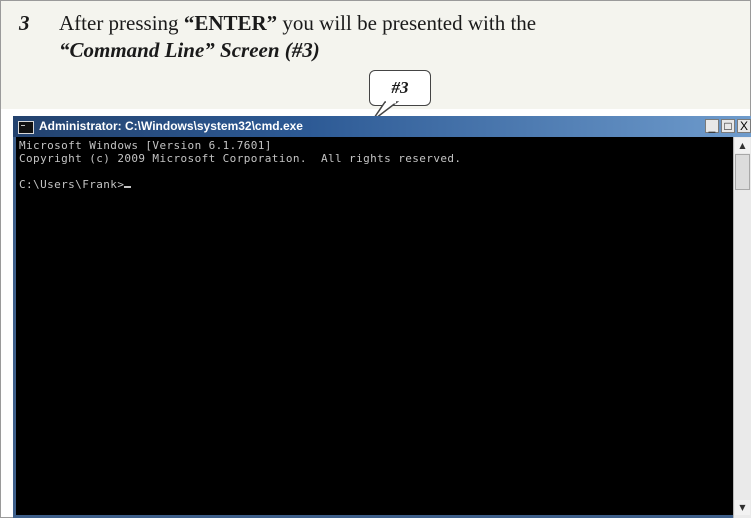  What do you see at coordinates (128, 187) in the screenshot?
I see `text-cursor` at bounding box center [128, 187].